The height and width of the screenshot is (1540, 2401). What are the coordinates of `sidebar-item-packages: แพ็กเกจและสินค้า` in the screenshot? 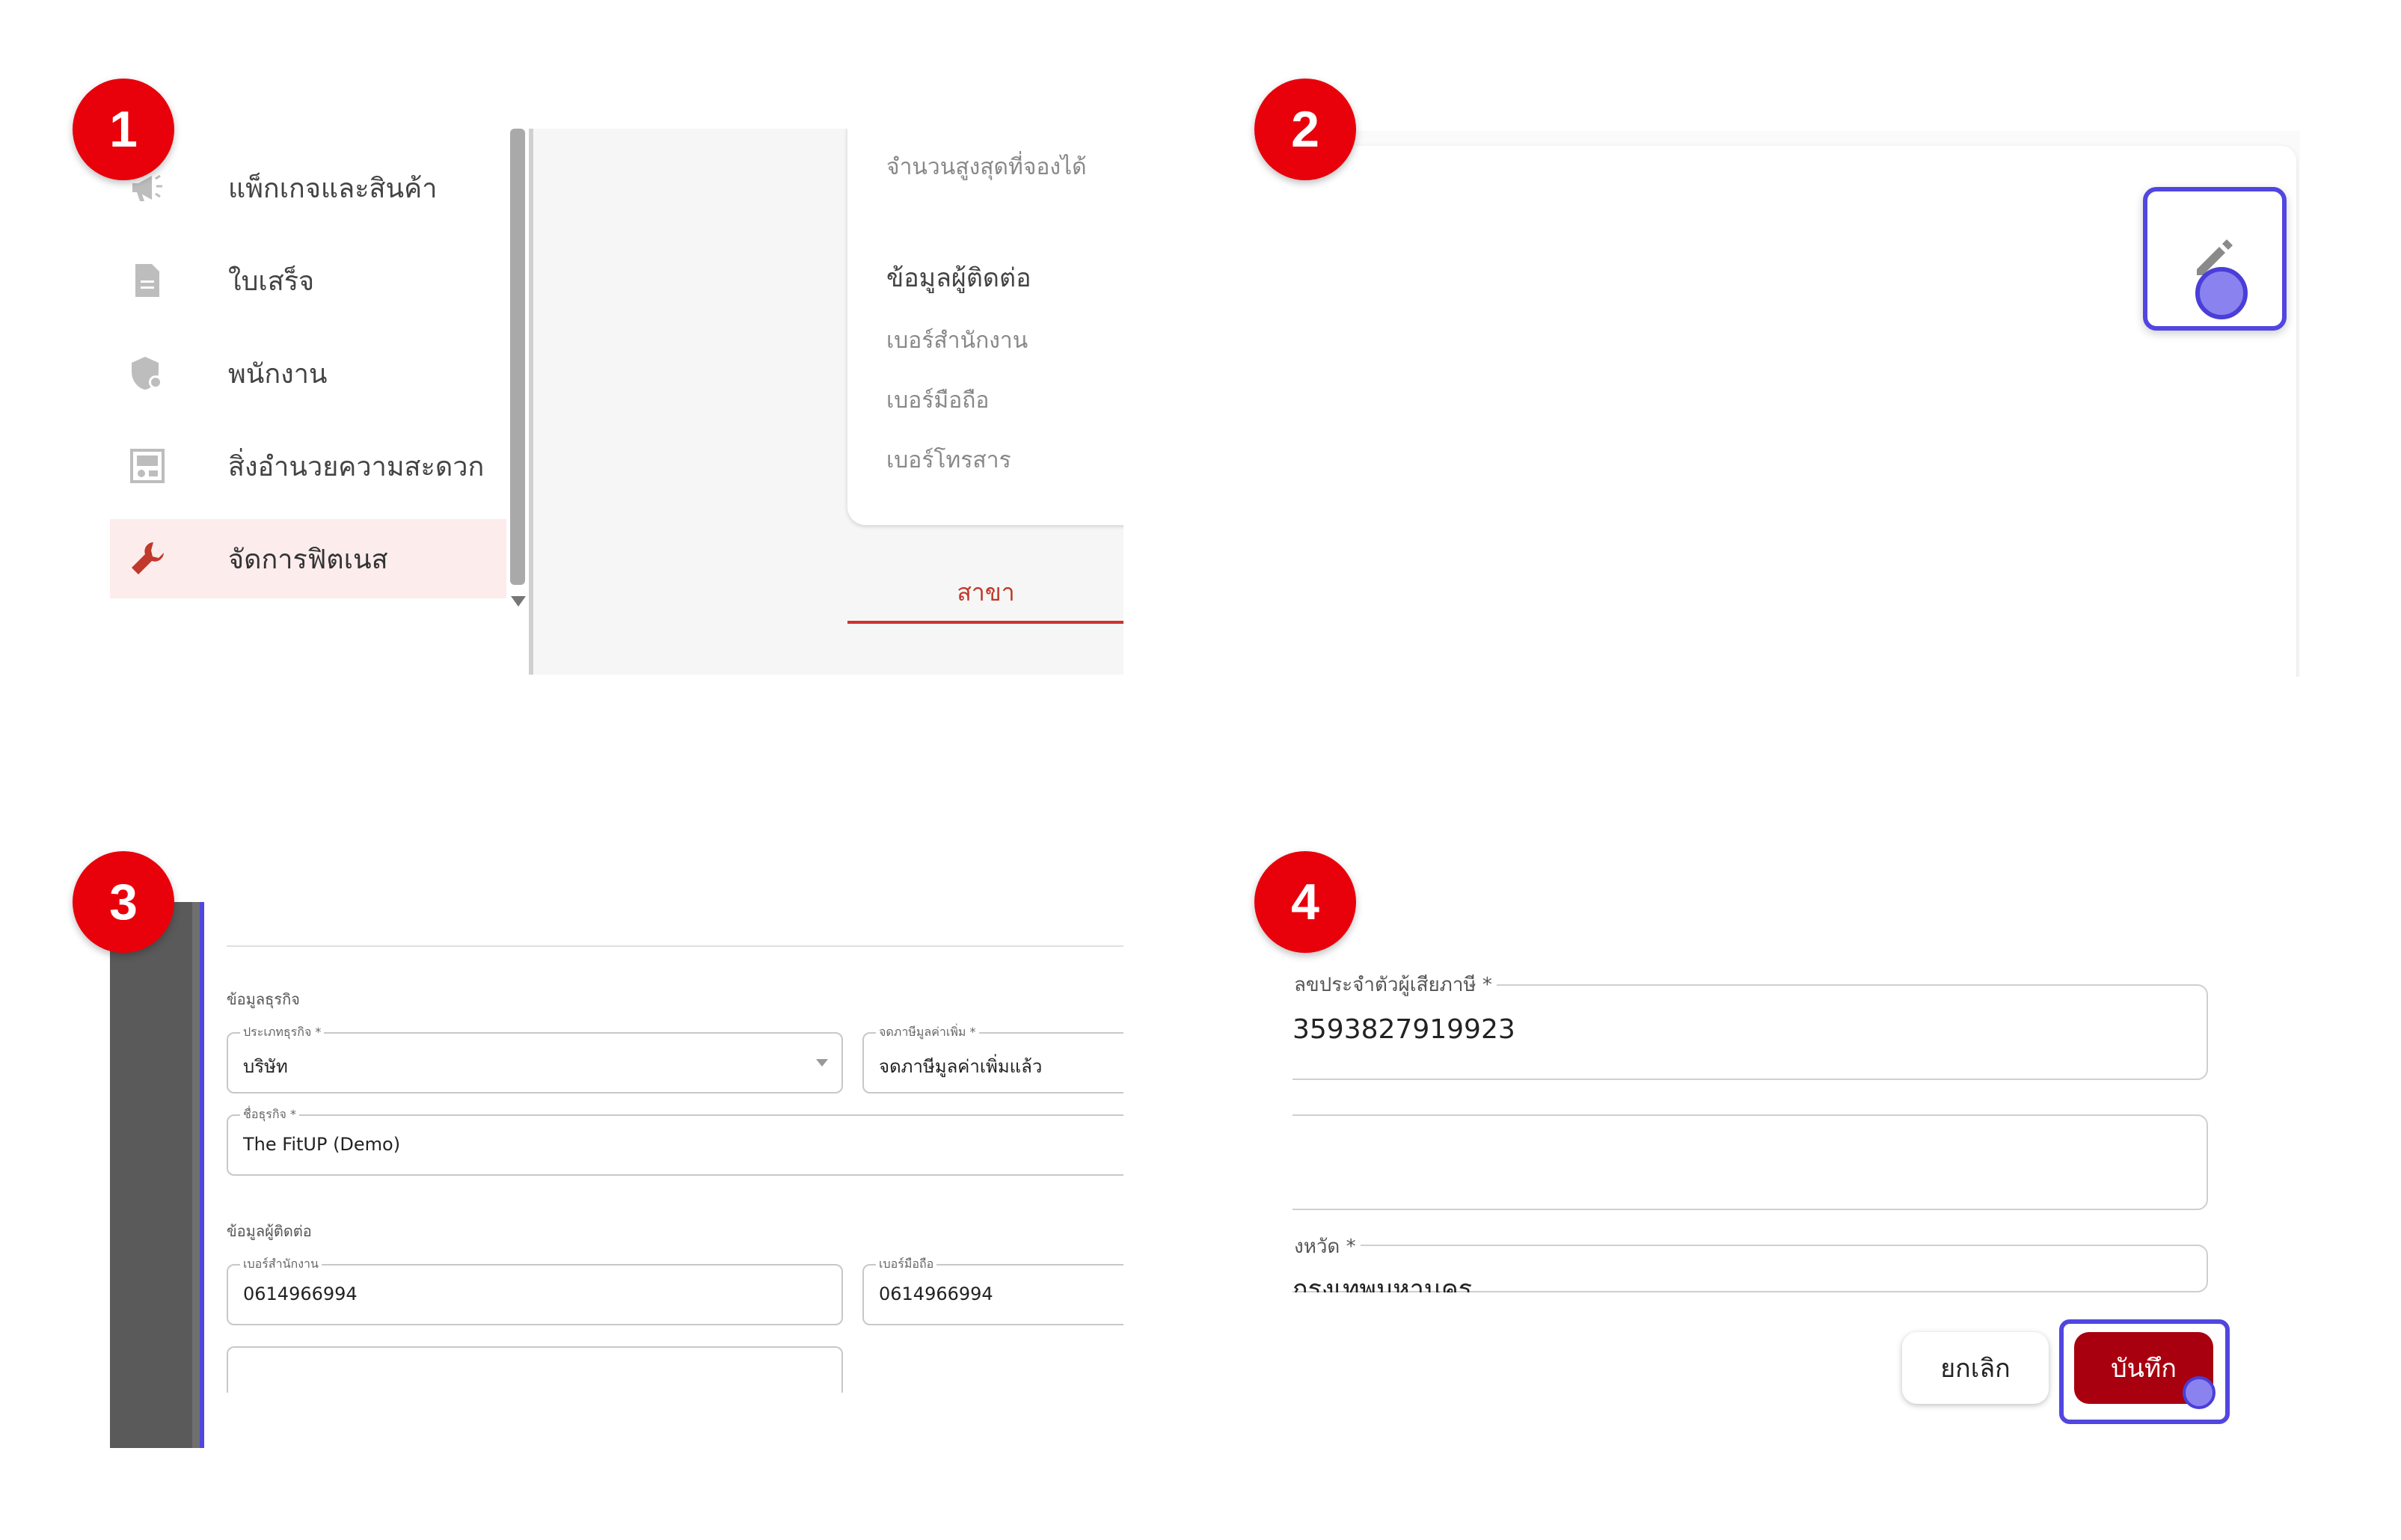 It's located at (308, 187).